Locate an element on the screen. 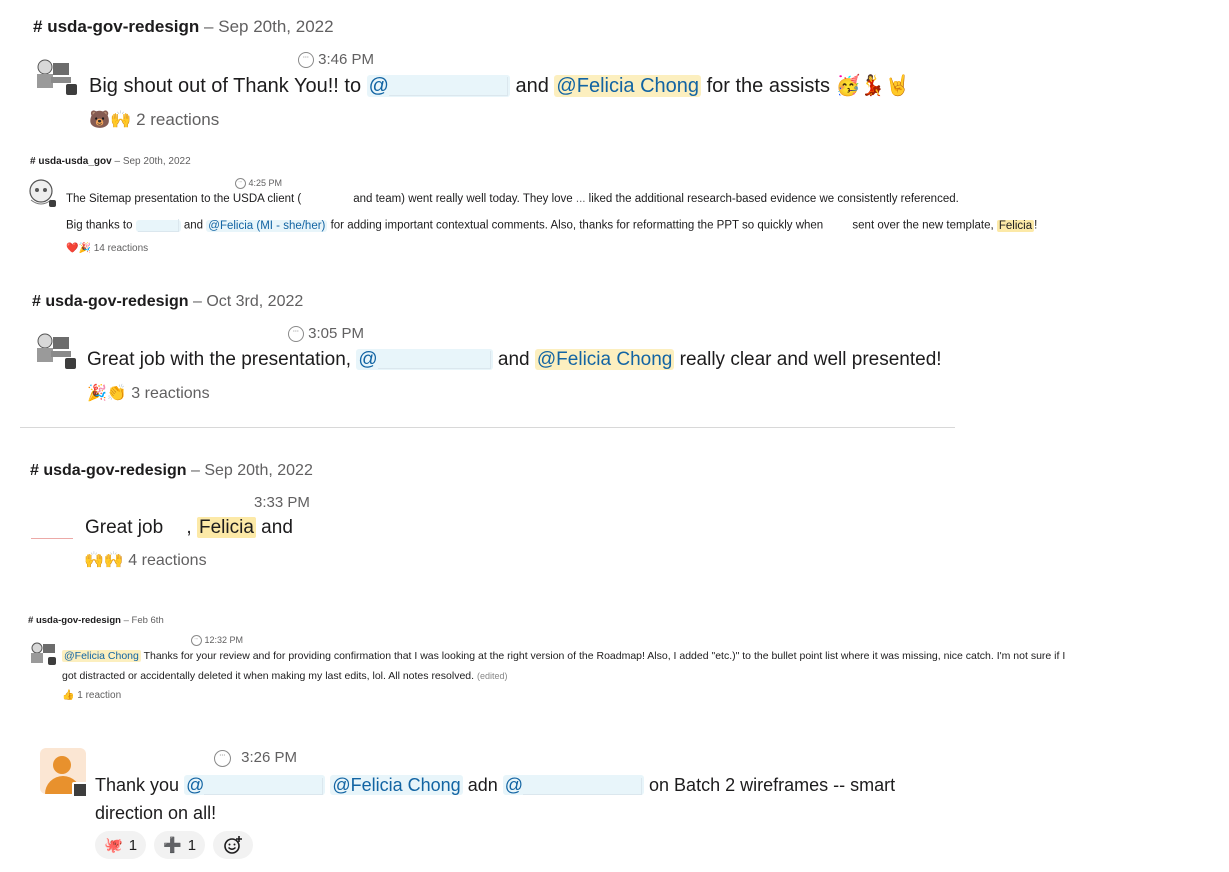 The image size is (1229, 872). emoji-group: 🥳💃🤘 is located at coordinates (873, 86).